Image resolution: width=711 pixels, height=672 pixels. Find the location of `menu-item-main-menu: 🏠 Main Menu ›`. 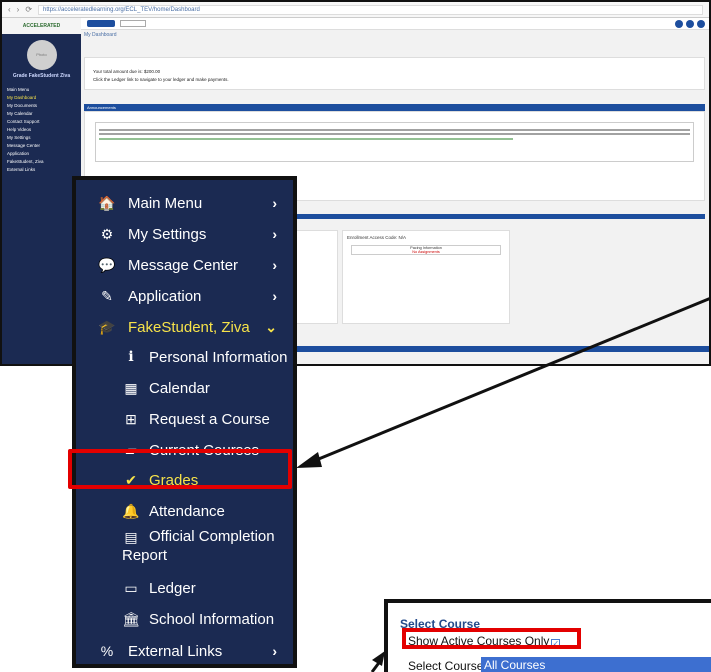

menu-item-main-menu: 🏠 Main Menu › is located at coordinates (184, 203).